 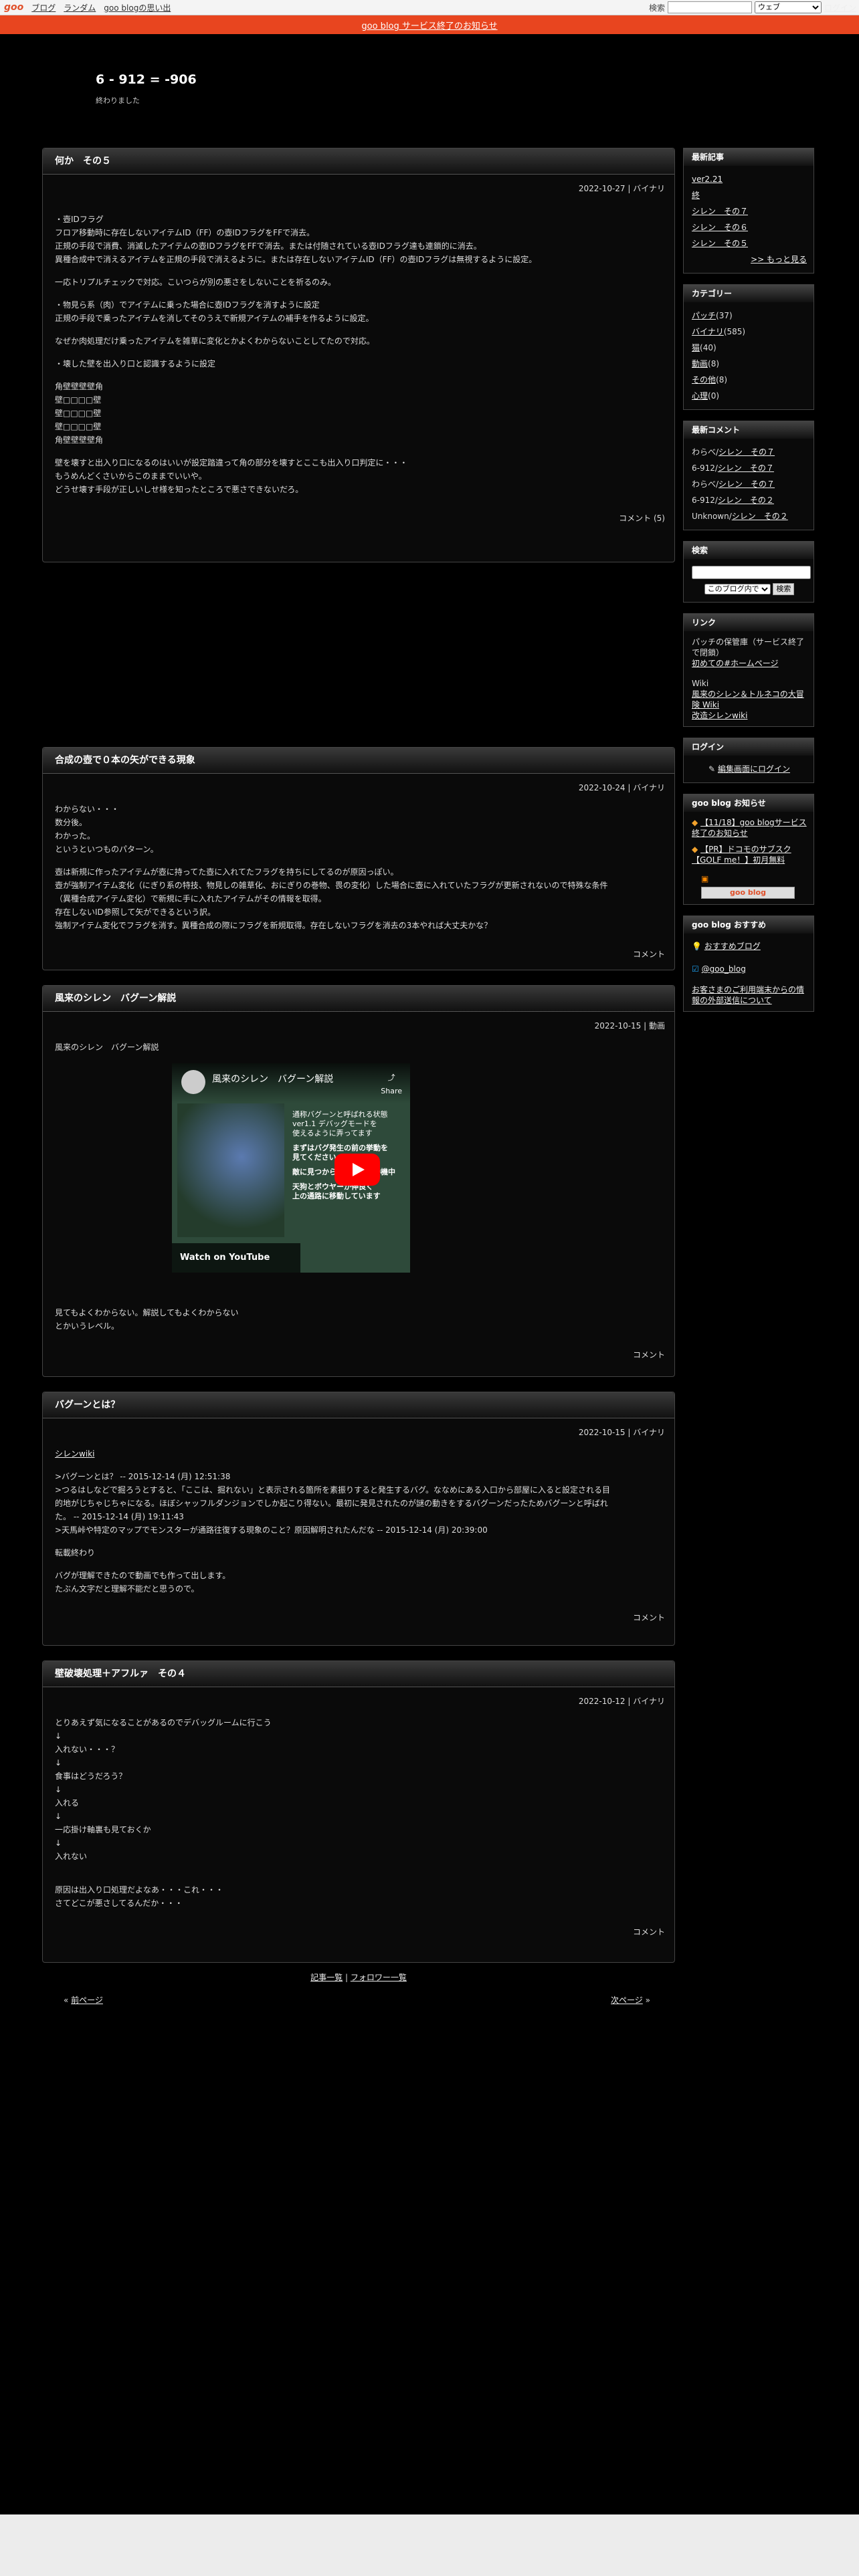 I want to click on search-scope-select: ウェブ, so click(x=788, y=7).